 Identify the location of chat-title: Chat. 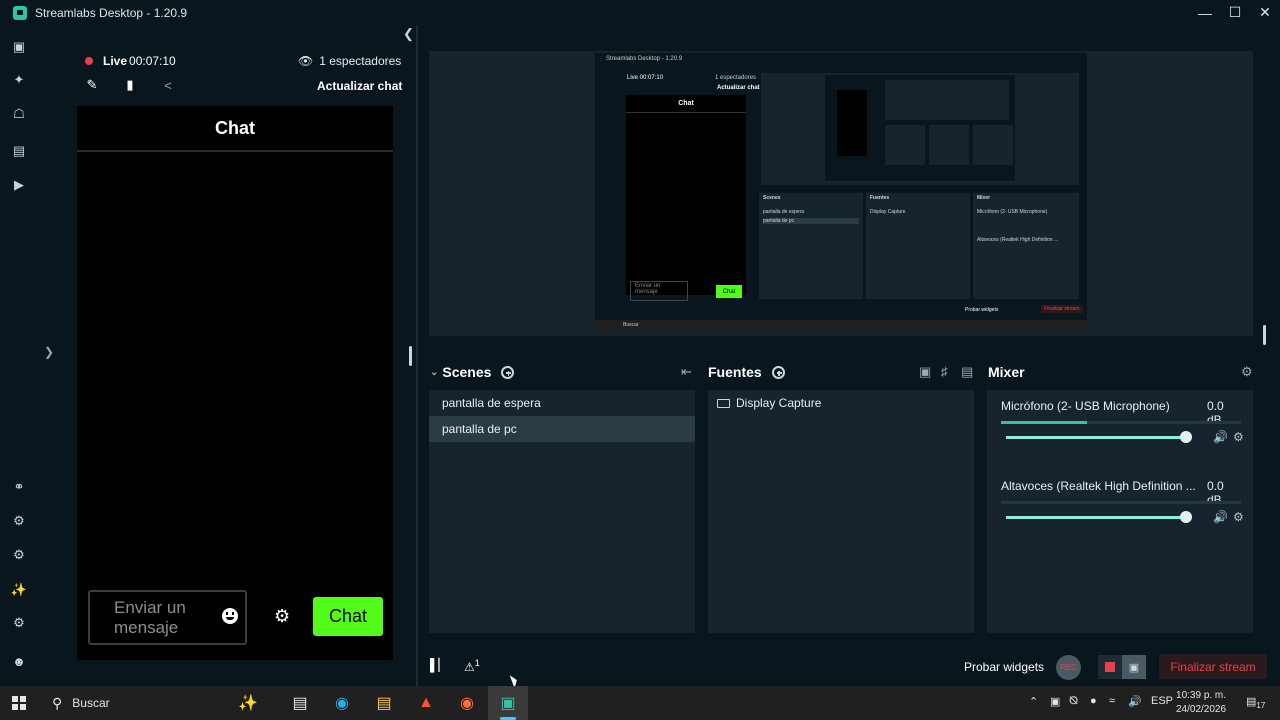
(235, 129).